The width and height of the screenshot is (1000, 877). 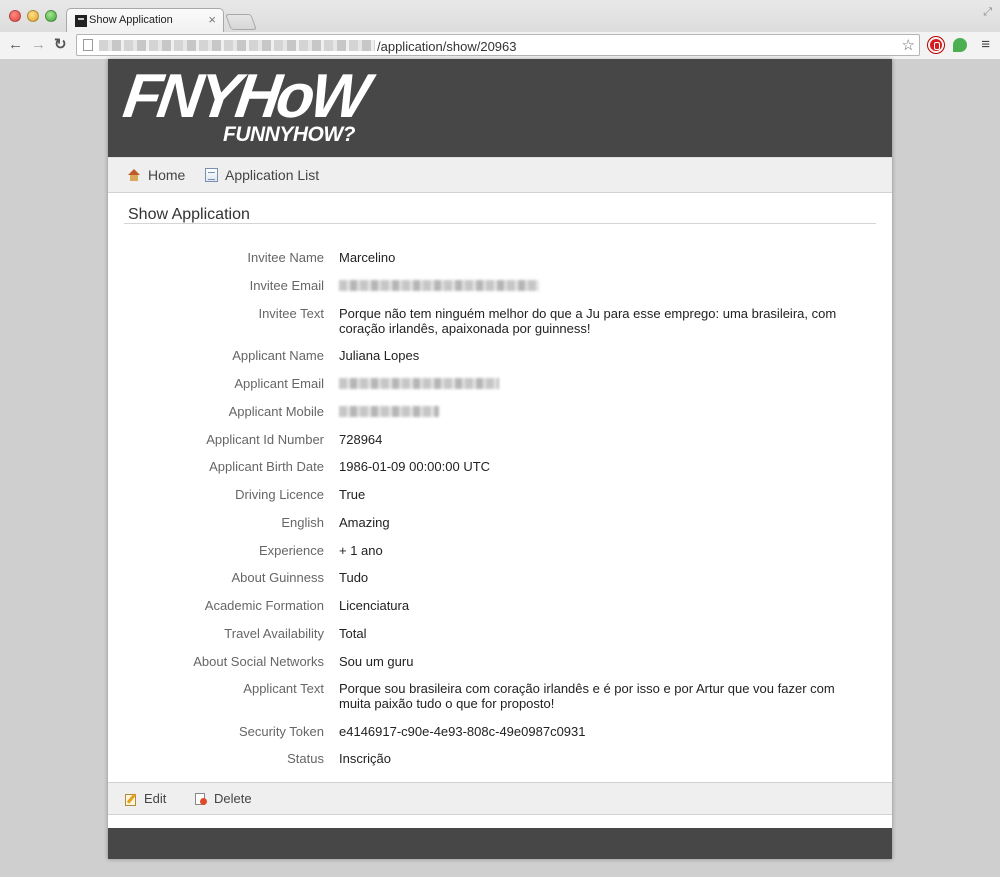 What do you see at coordinates (51, 16) in the screenshot?
I see `zoom-window-button` at bounding box center [51, 16].